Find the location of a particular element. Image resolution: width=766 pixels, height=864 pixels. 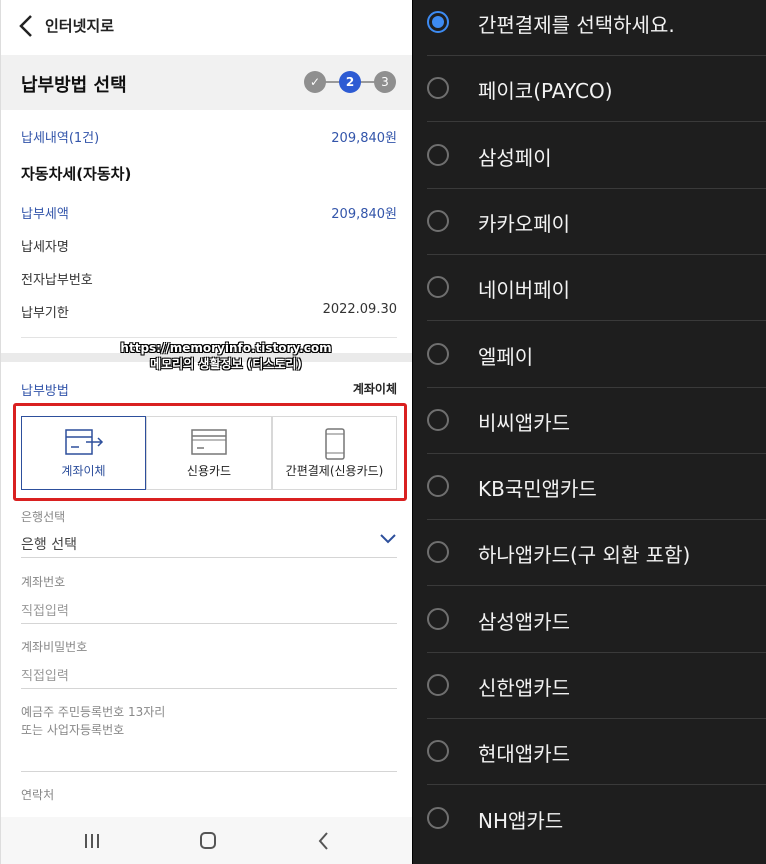

simple-pay-option-label: 페이코(PAYCO) is located at coordinates (545, 91).